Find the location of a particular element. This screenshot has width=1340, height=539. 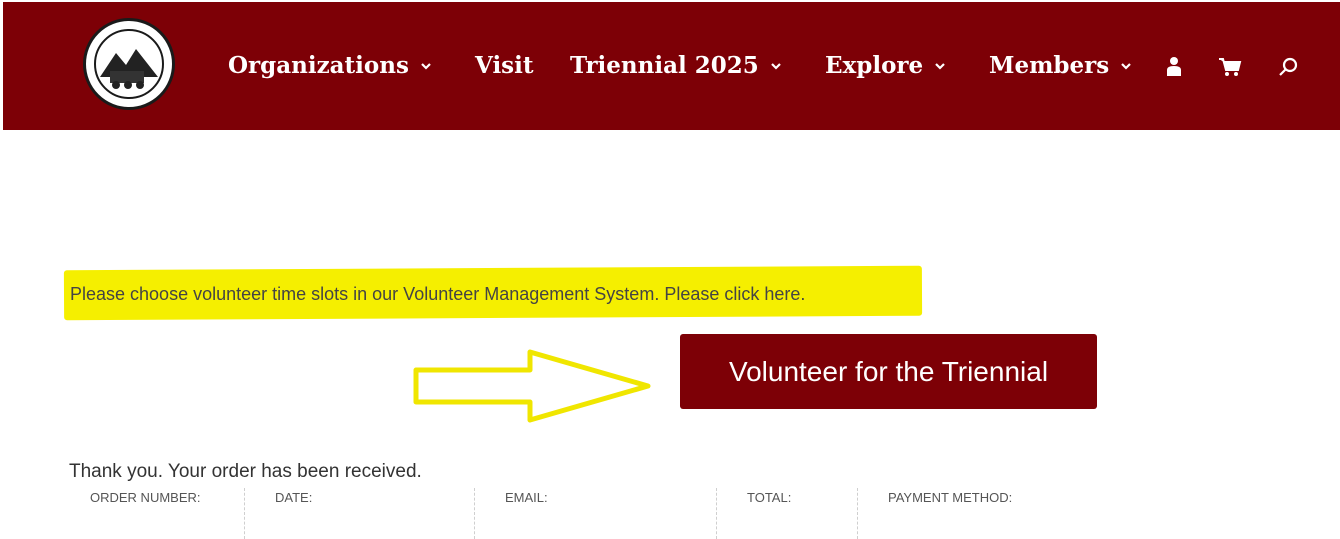

site-logo is located at coordinates (129, 64).